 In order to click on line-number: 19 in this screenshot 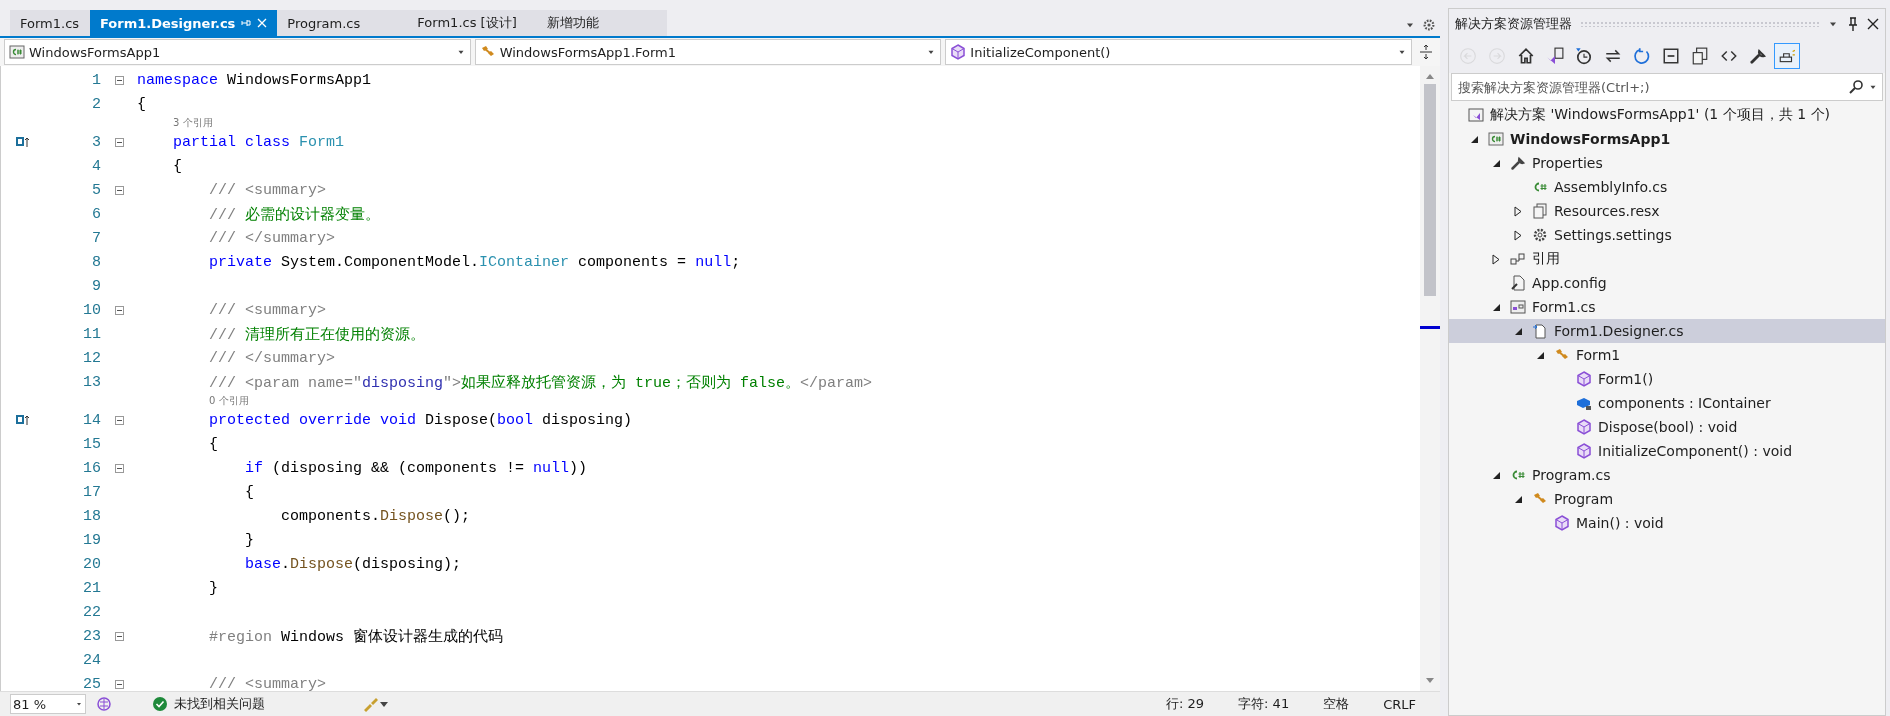, I will do `click(91, 540)`.